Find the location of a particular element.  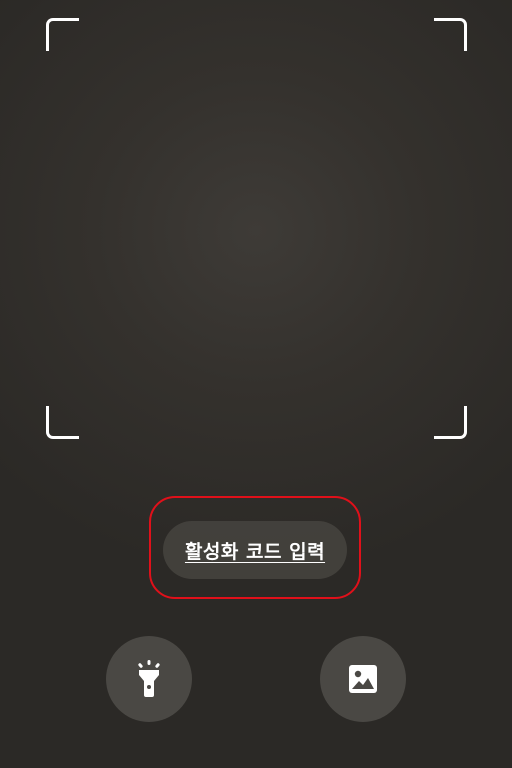

viewfinder-corner-bottom-left is located at coordinates (62, 422).